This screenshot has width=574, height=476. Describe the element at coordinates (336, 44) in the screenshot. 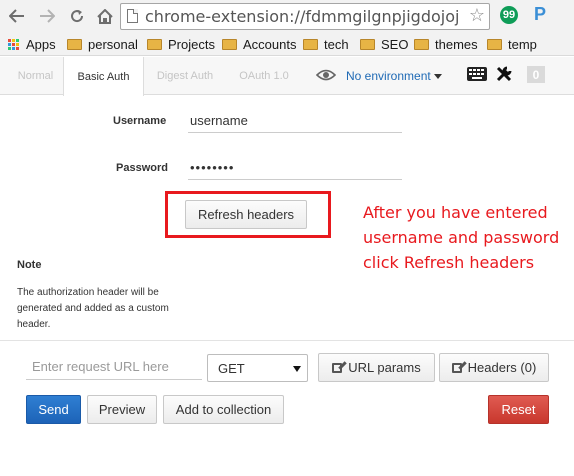

I see `bookmark-label: tech` at that location.